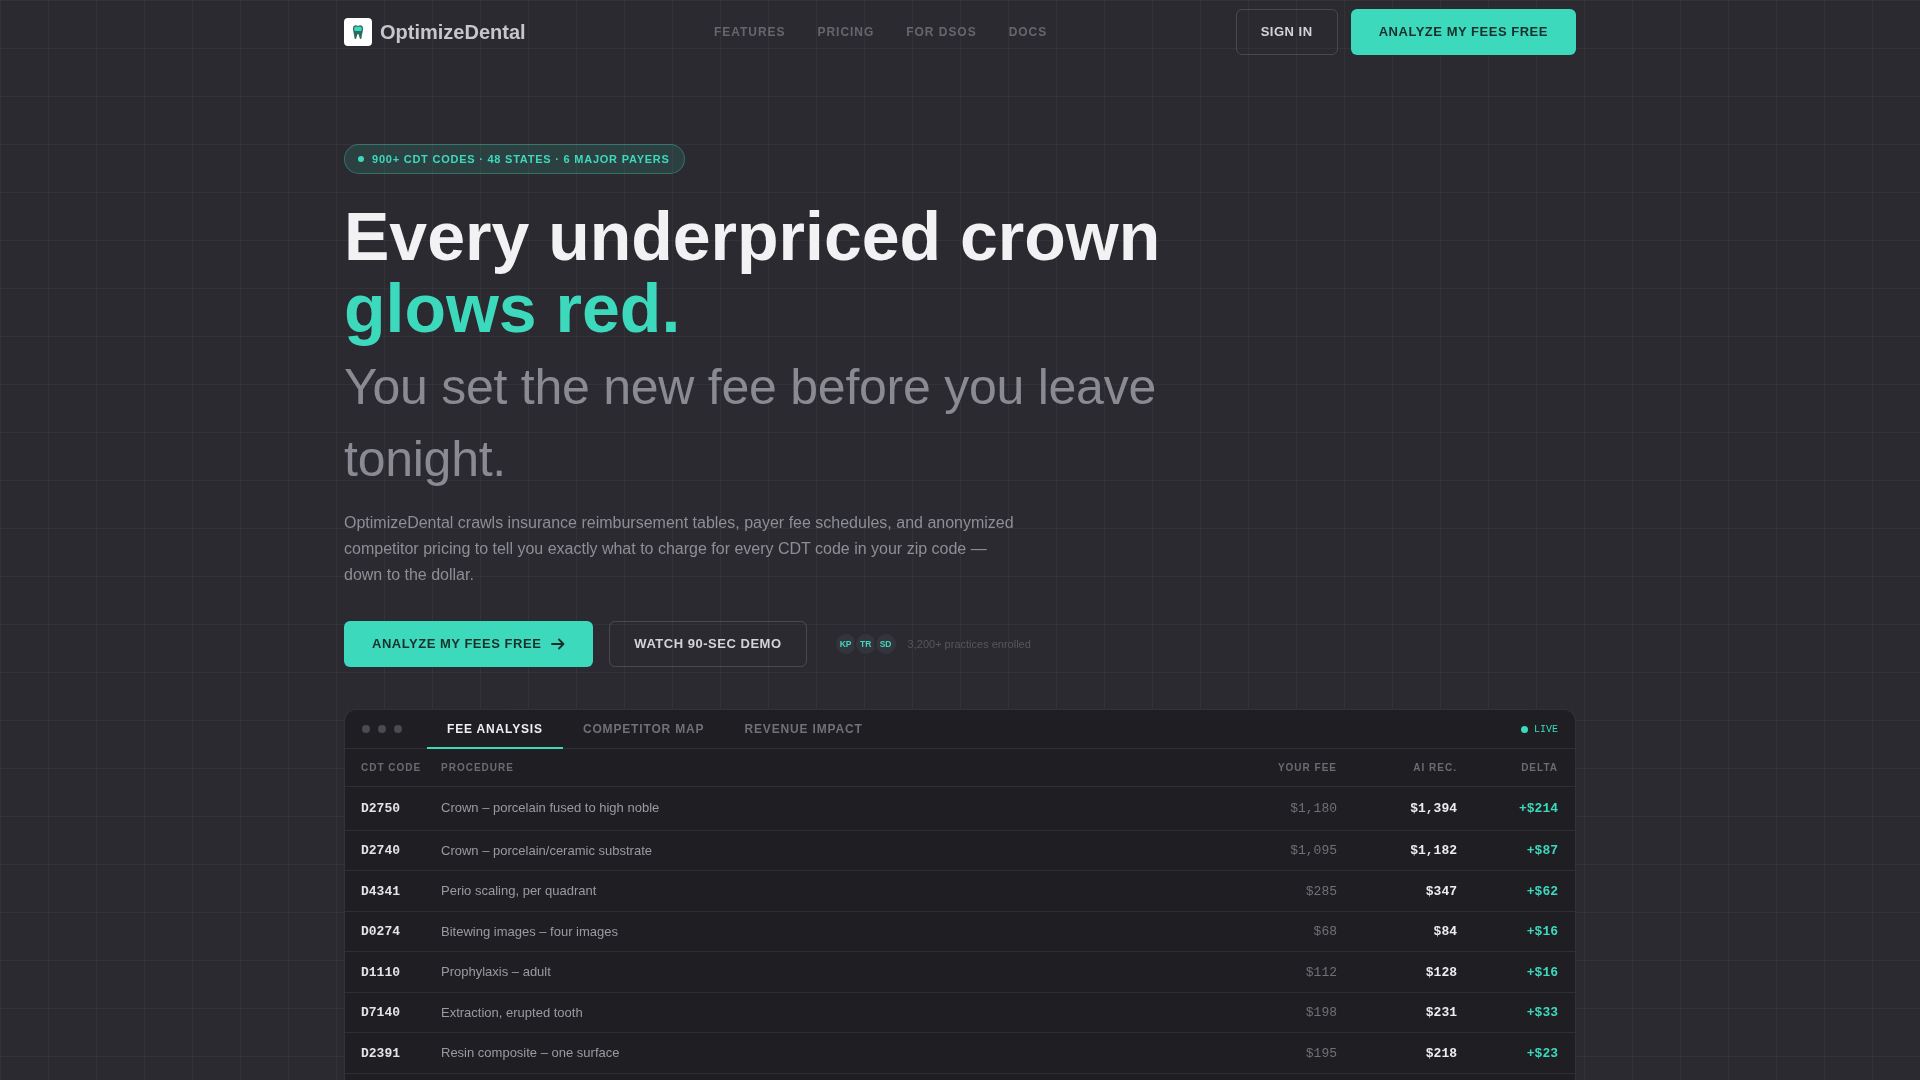  Describe the element at coordinates (643, 729) in the screenshot. I see `tab: COMPETITOR MAP` at that location.